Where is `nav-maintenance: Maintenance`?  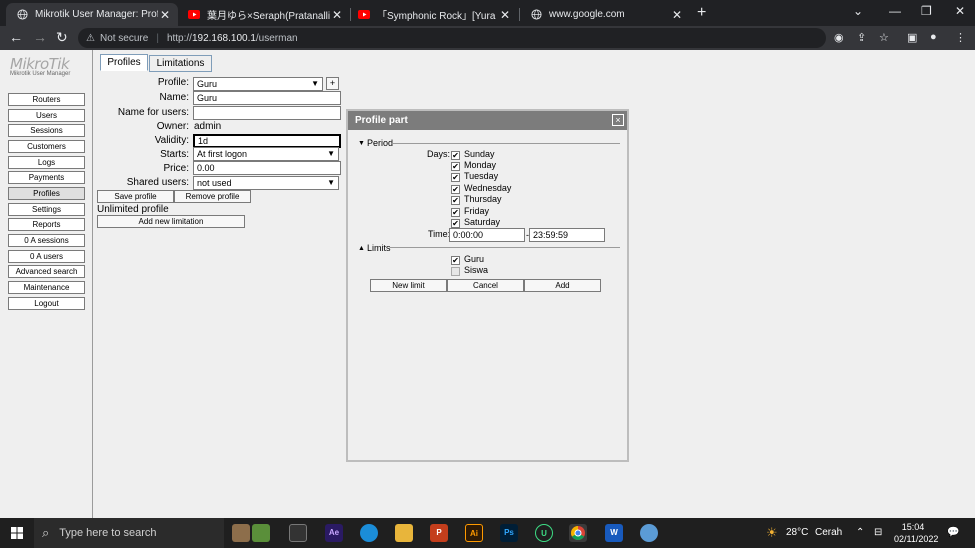 nav-maintenance: Maintenance is located at coordinates (46, 287).